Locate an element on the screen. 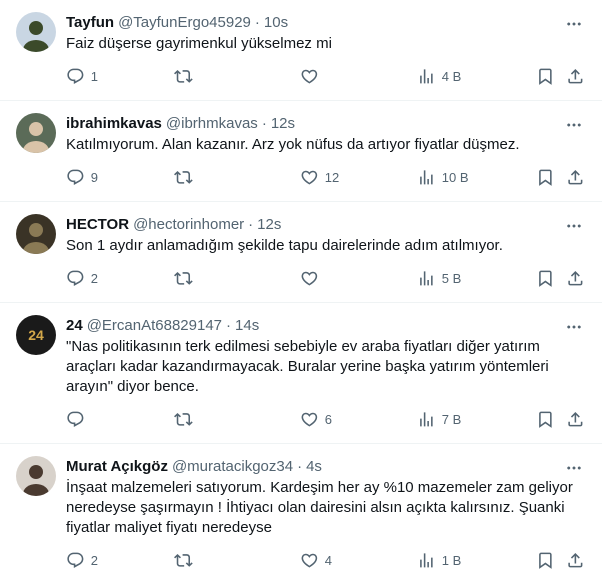 This screenshot has height=571, width=602. user-handle: @hectorinhomer is located at coordinates (188, 224).